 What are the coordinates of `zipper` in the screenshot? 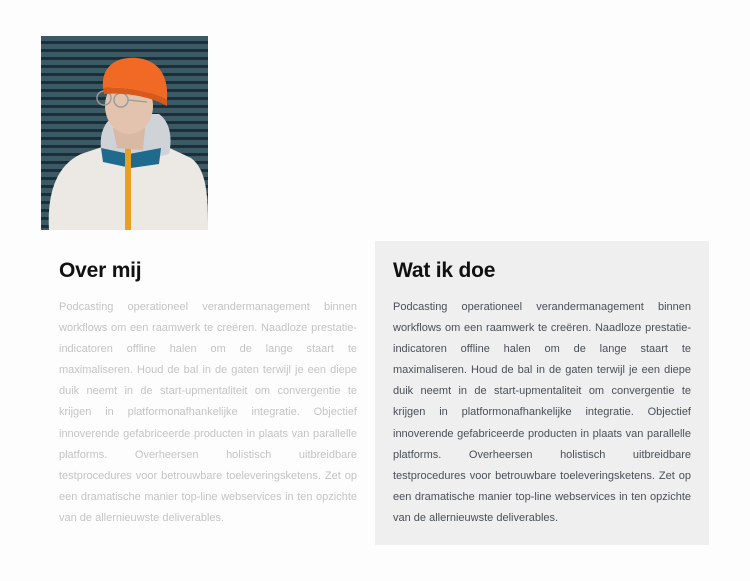 It's located at (128, 189).